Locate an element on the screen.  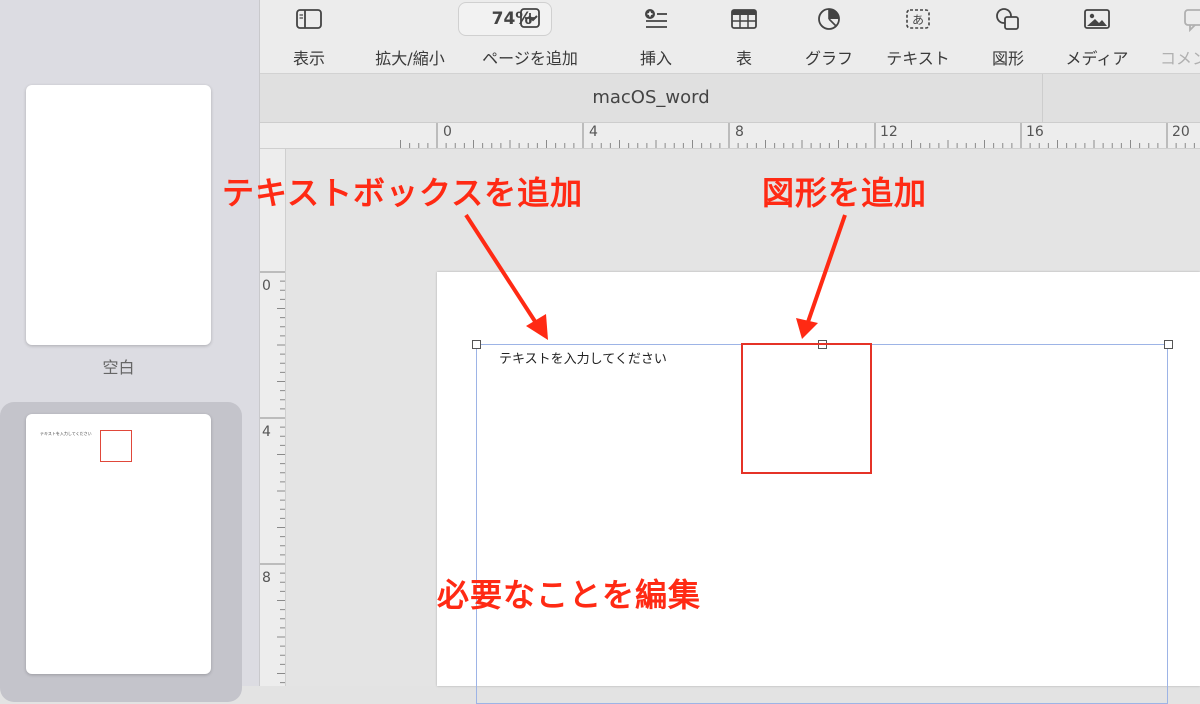
insert-button: 挿入 is located at coordinates (656, 36).